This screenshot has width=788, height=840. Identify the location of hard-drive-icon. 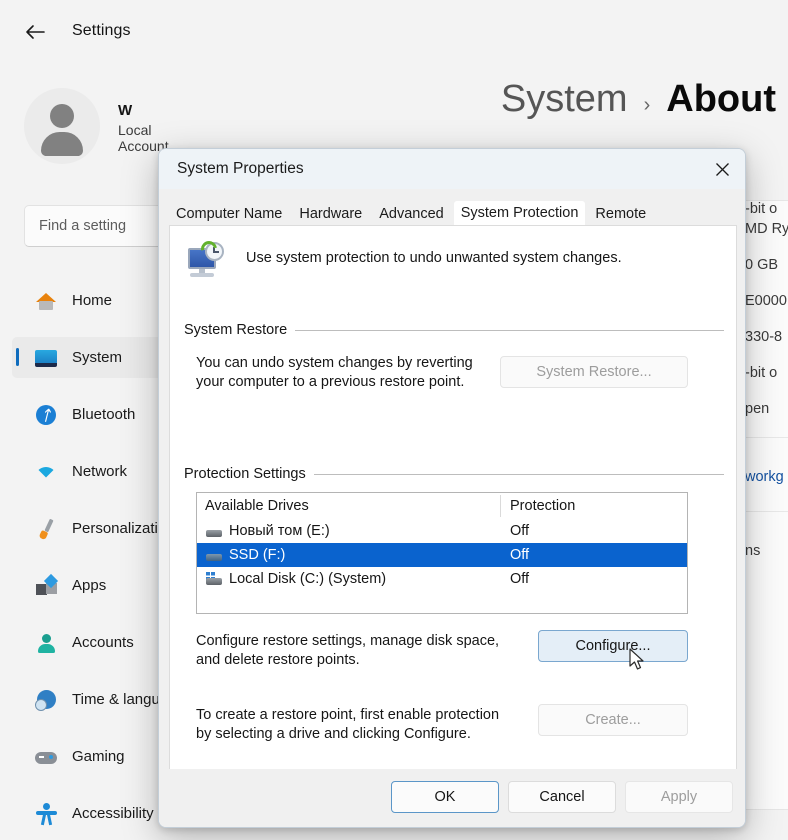
(214, 531).